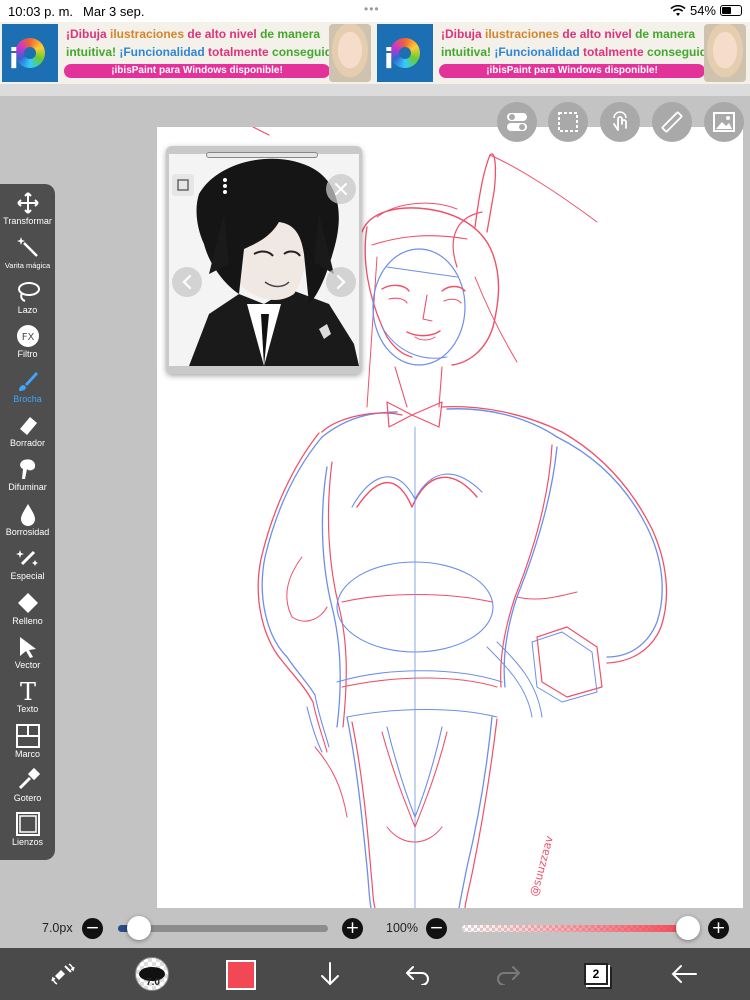 The image size is (750, 1000). What do you see at coordinates (27, 354) in the screenshot?
I see `tool-label: Filtro` at bounding box center [27, 354].